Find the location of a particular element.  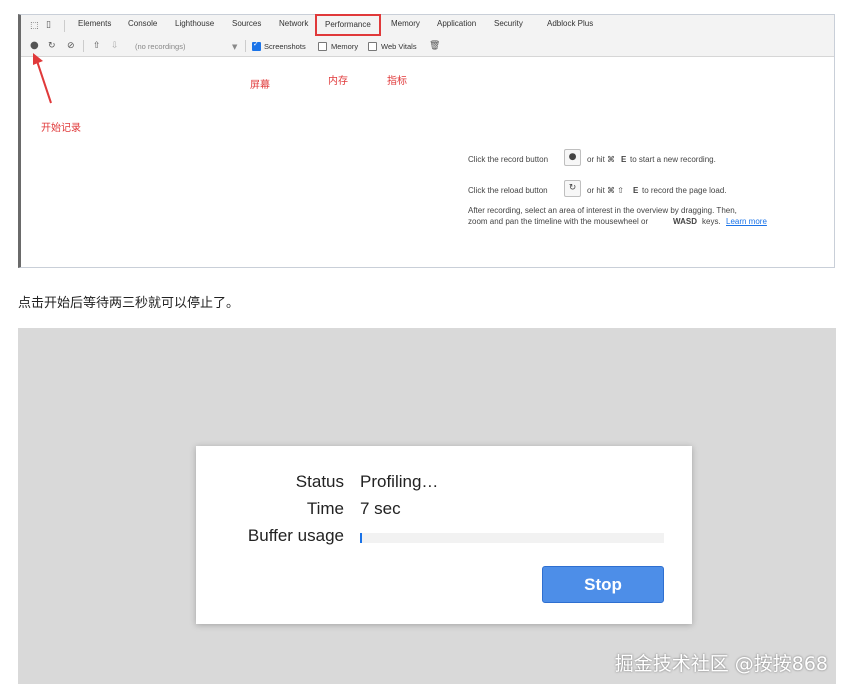

watermark: 掘金技术社区 @按按868 is located at coordinates (721, 664).